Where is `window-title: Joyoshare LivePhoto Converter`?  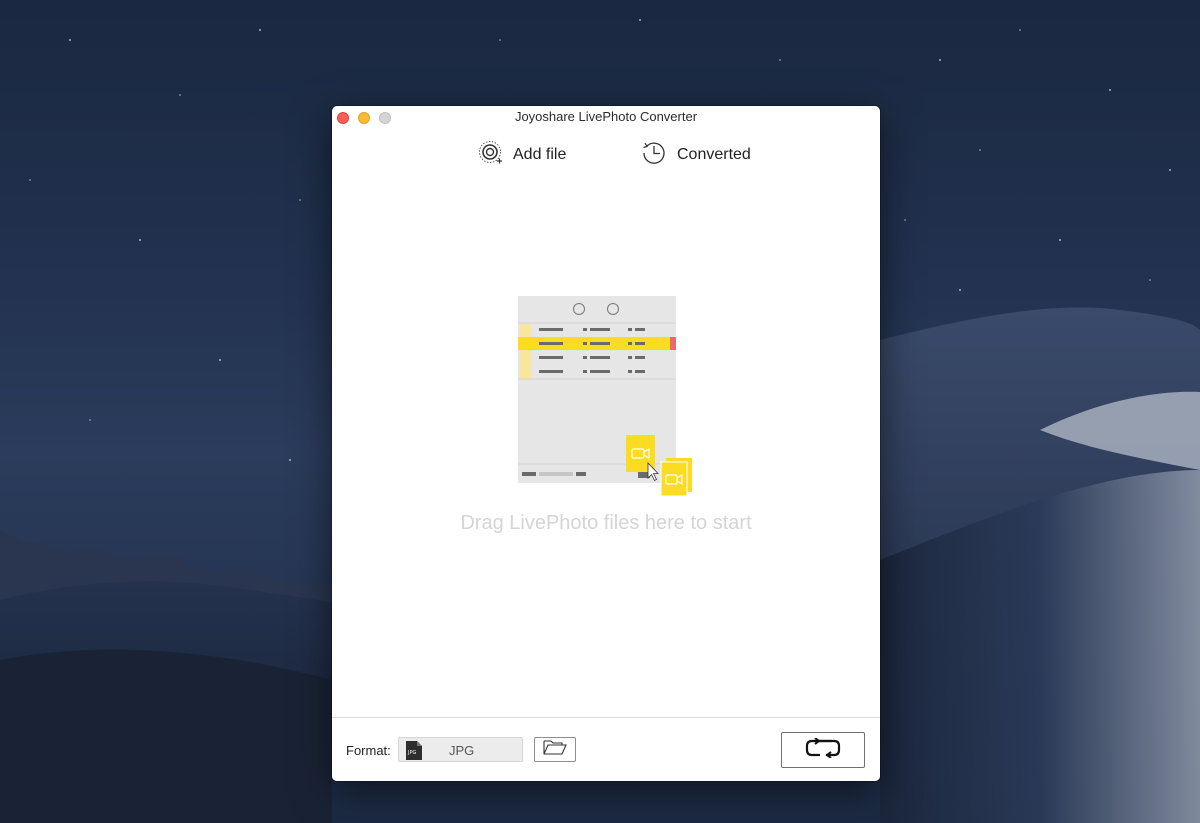 window-title: Joyoshare LivePhoto Converter is located at coordinates (606, 116).